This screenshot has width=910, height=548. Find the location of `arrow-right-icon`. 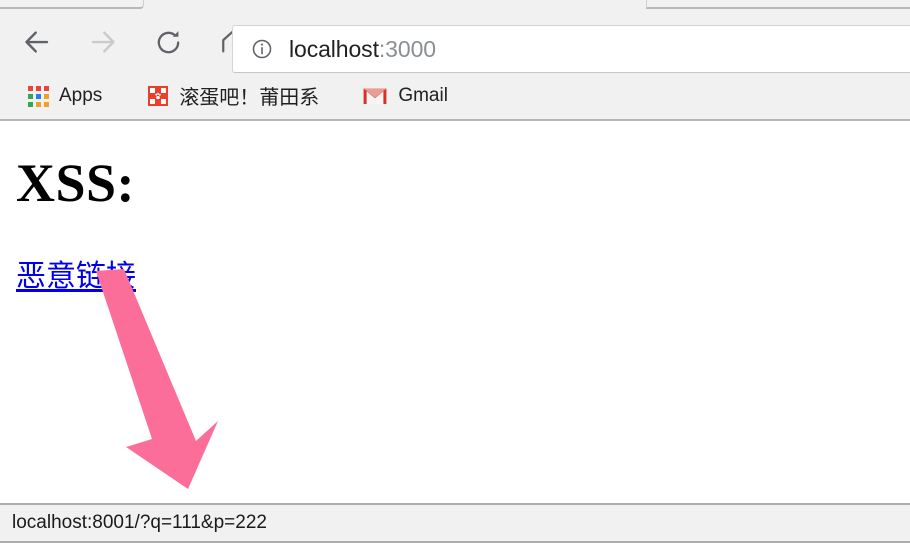

arrow-right-icon is located at coordinates (103, 42).